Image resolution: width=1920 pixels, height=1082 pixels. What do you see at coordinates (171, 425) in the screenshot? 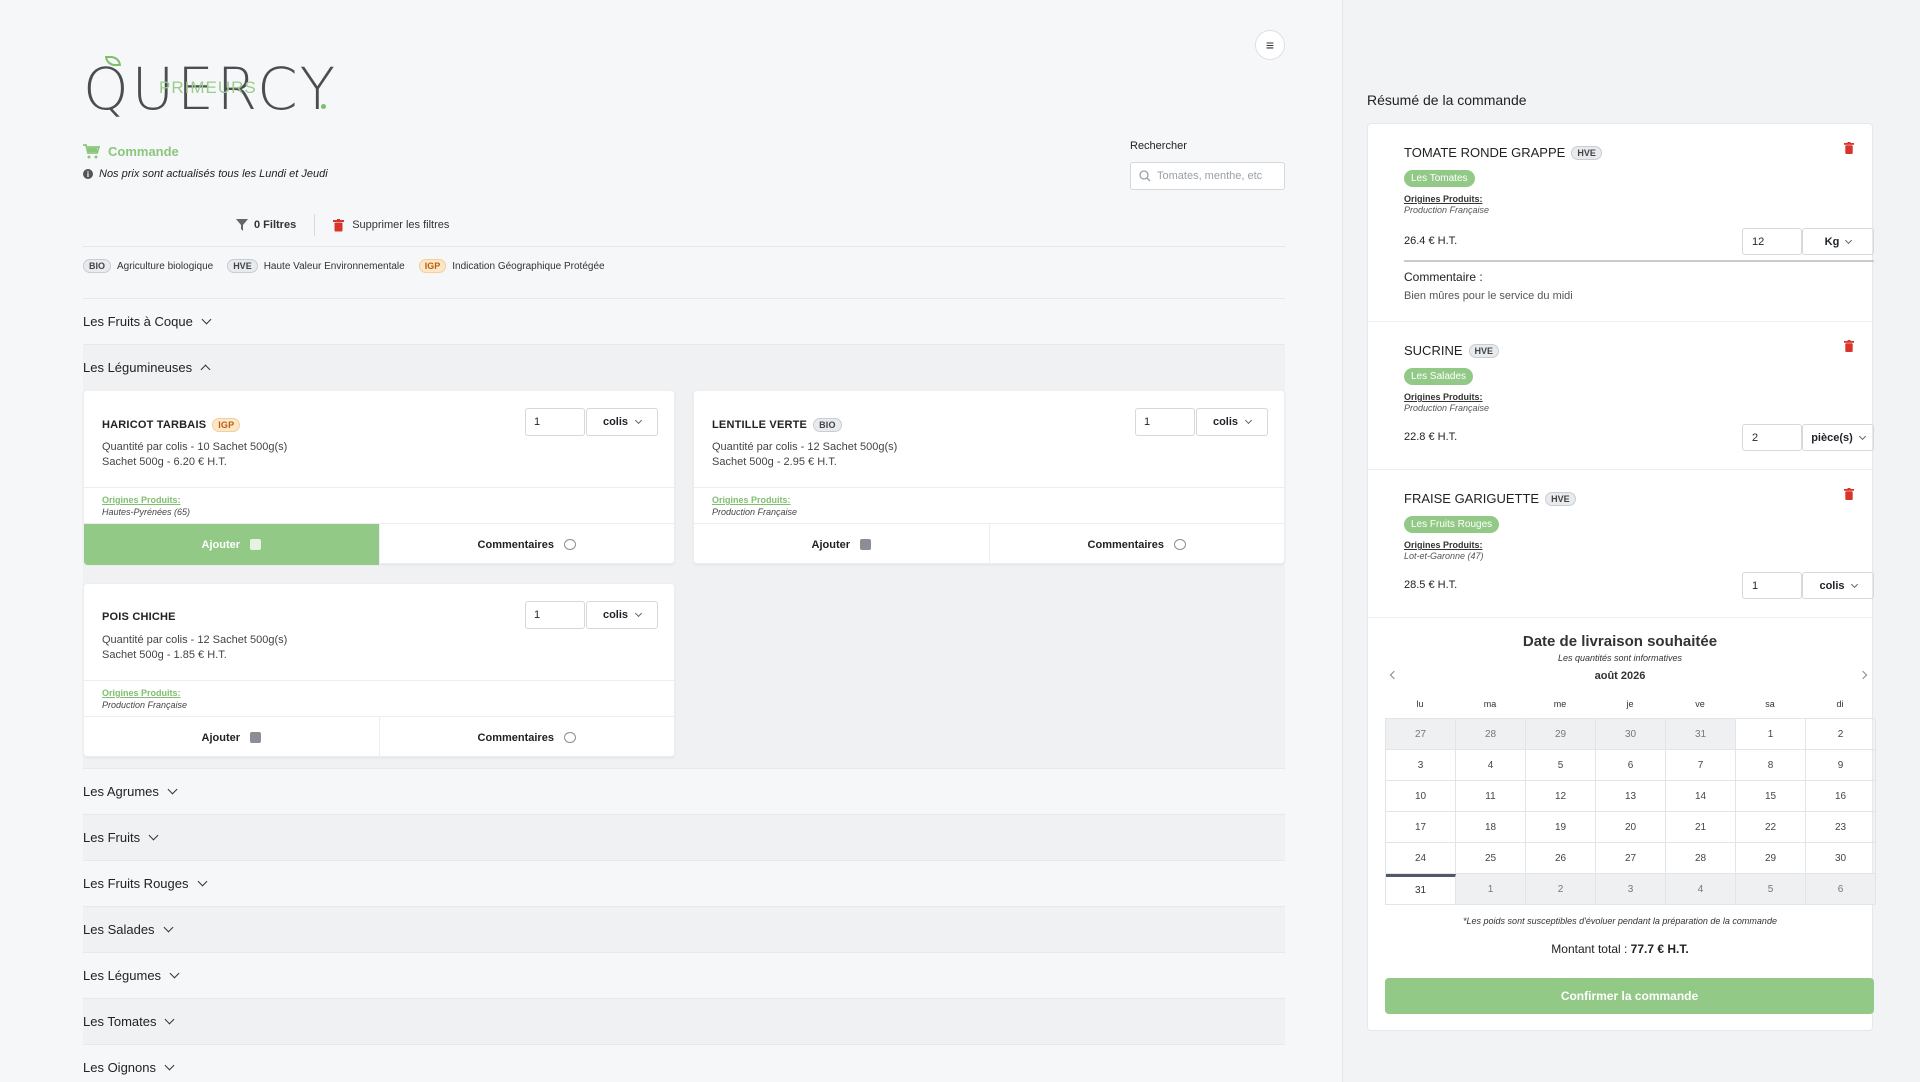
I see `product-title: HARICOT TARBAIS IGP` at bounding box center [171, 425].